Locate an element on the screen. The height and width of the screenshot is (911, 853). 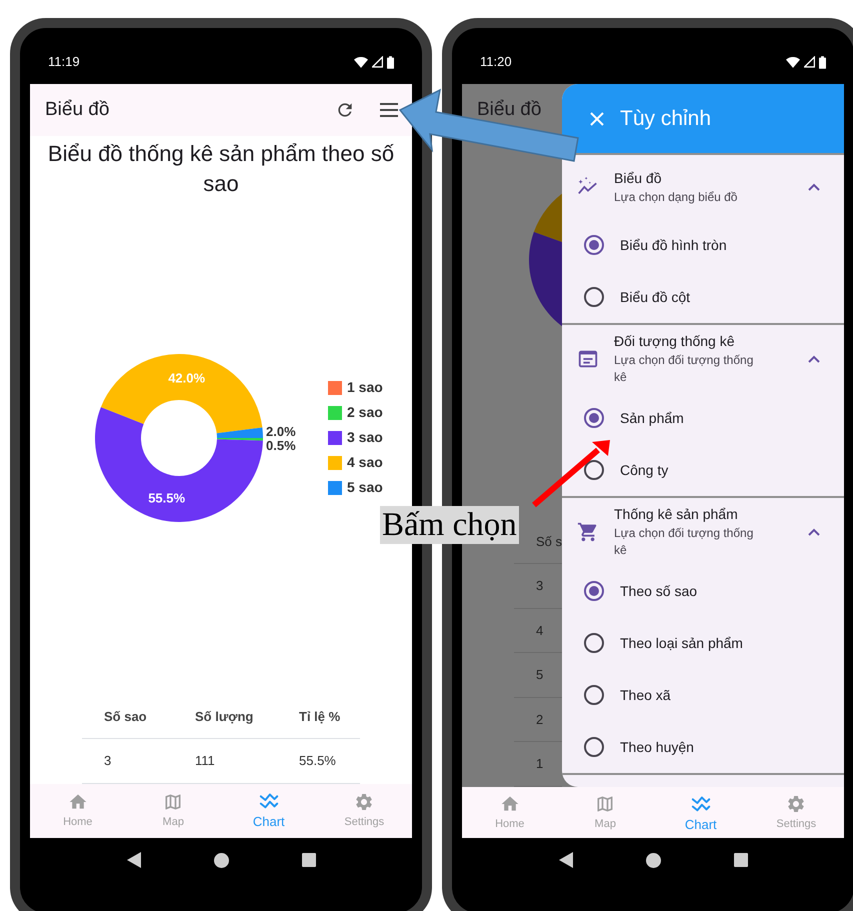
slice-label: 42.0% is located at coordinates (187, 377).